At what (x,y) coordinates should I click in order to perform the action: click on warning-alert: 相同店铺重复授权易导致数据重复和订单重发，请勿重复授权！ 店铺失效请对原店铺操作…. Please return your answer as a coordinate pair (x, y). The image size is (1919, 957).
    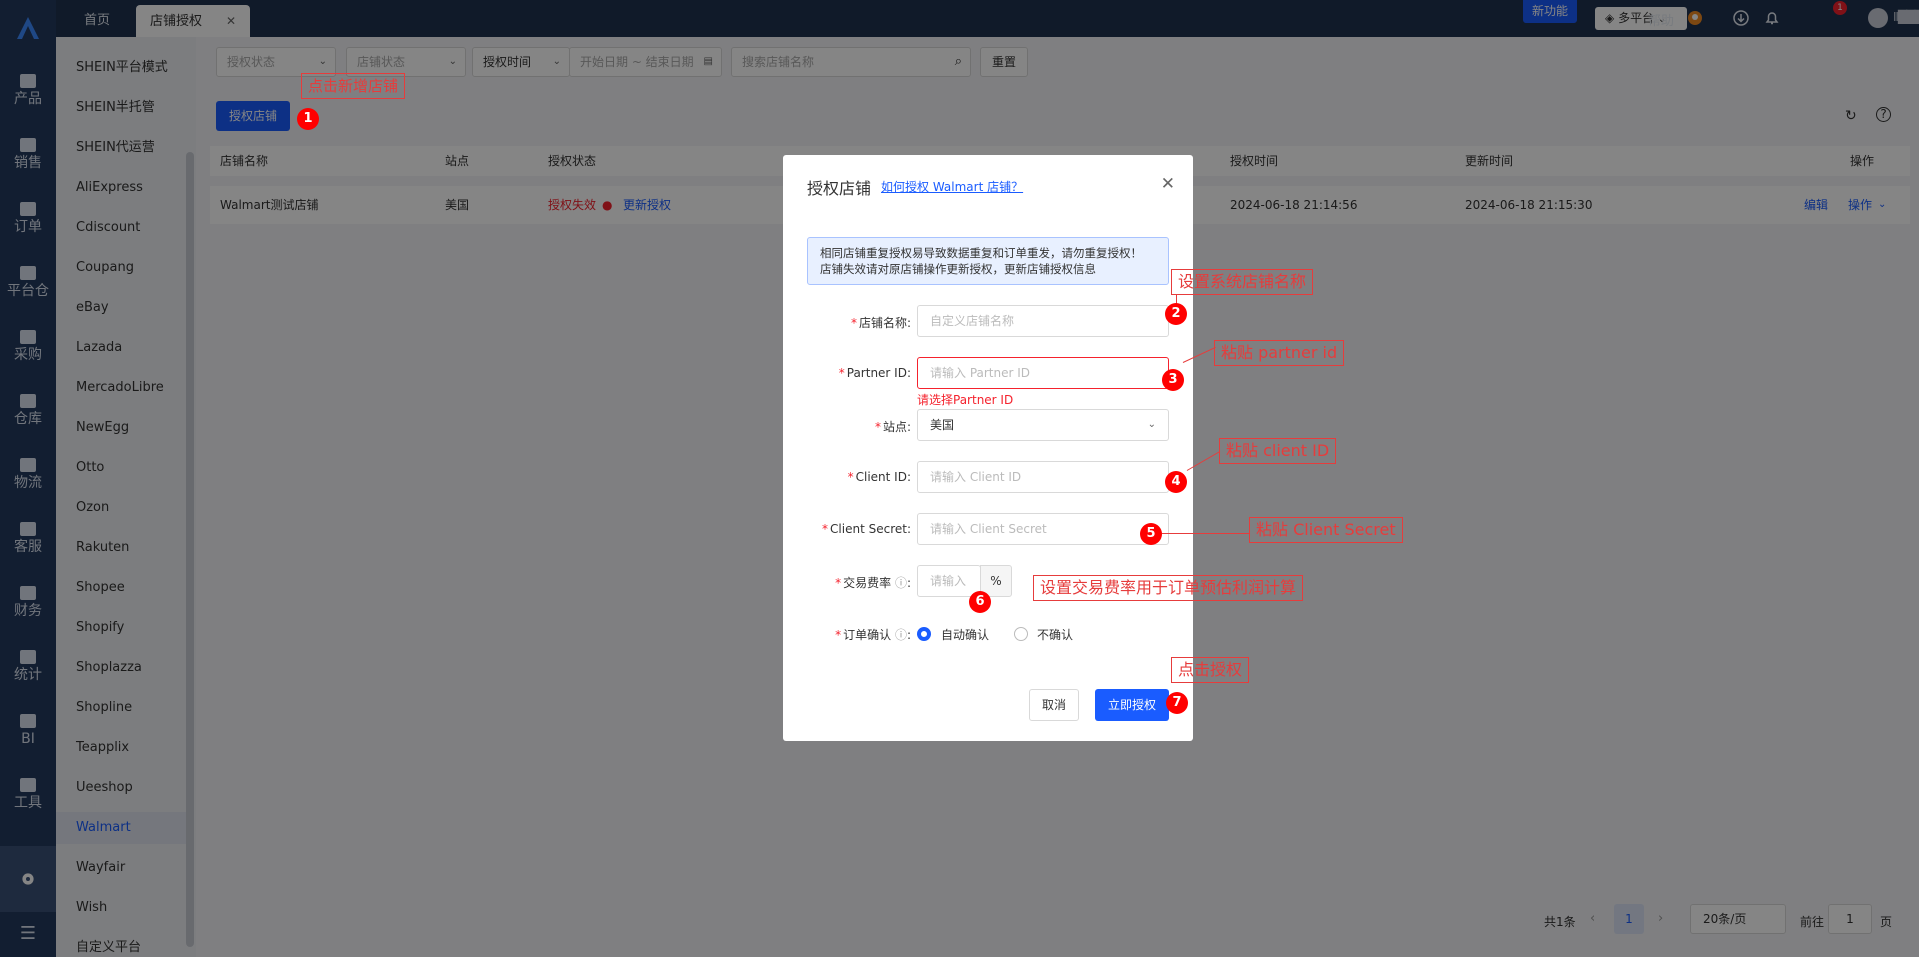
    Looking at the image, I should click on (988, 261).